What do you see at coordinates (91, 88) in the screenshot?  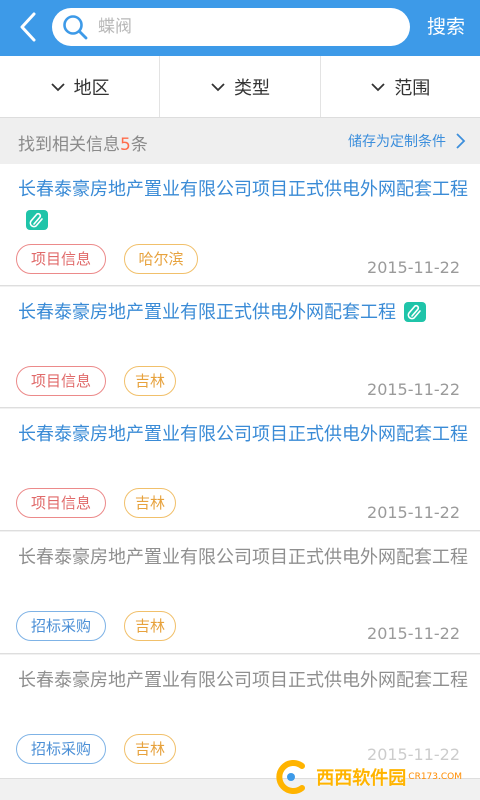 I see `filter-region-label: 地区` at bounding box center [91, 88].